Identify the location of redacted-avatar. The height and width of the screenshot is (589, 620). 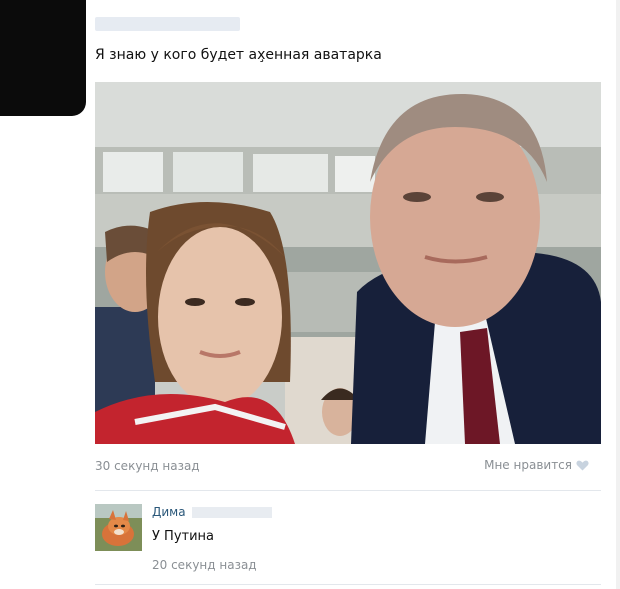
(43, 58).